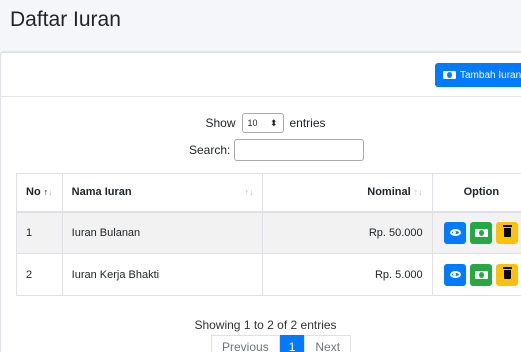  I want to click on add-iuran-label: Tambah Iuran, so click(490, 75).